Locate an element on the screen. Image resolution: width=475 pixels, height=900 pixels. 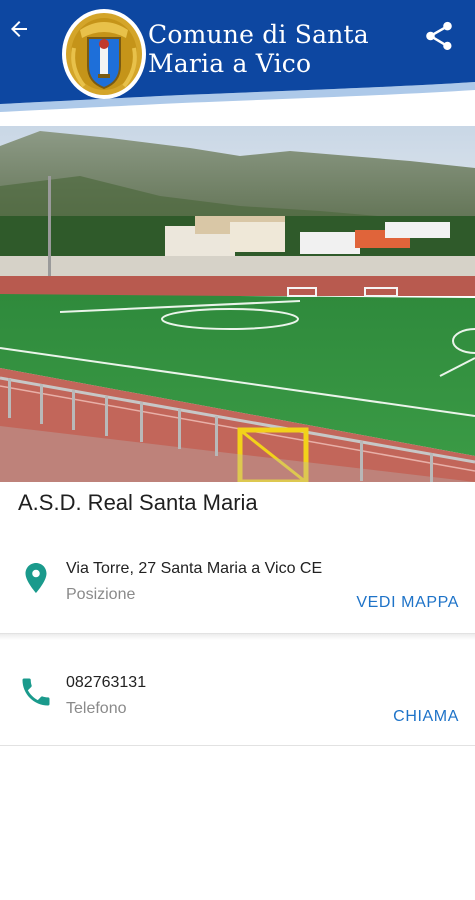
view-map-button: VEDI MAPPA is located at coordinates (407, 603).